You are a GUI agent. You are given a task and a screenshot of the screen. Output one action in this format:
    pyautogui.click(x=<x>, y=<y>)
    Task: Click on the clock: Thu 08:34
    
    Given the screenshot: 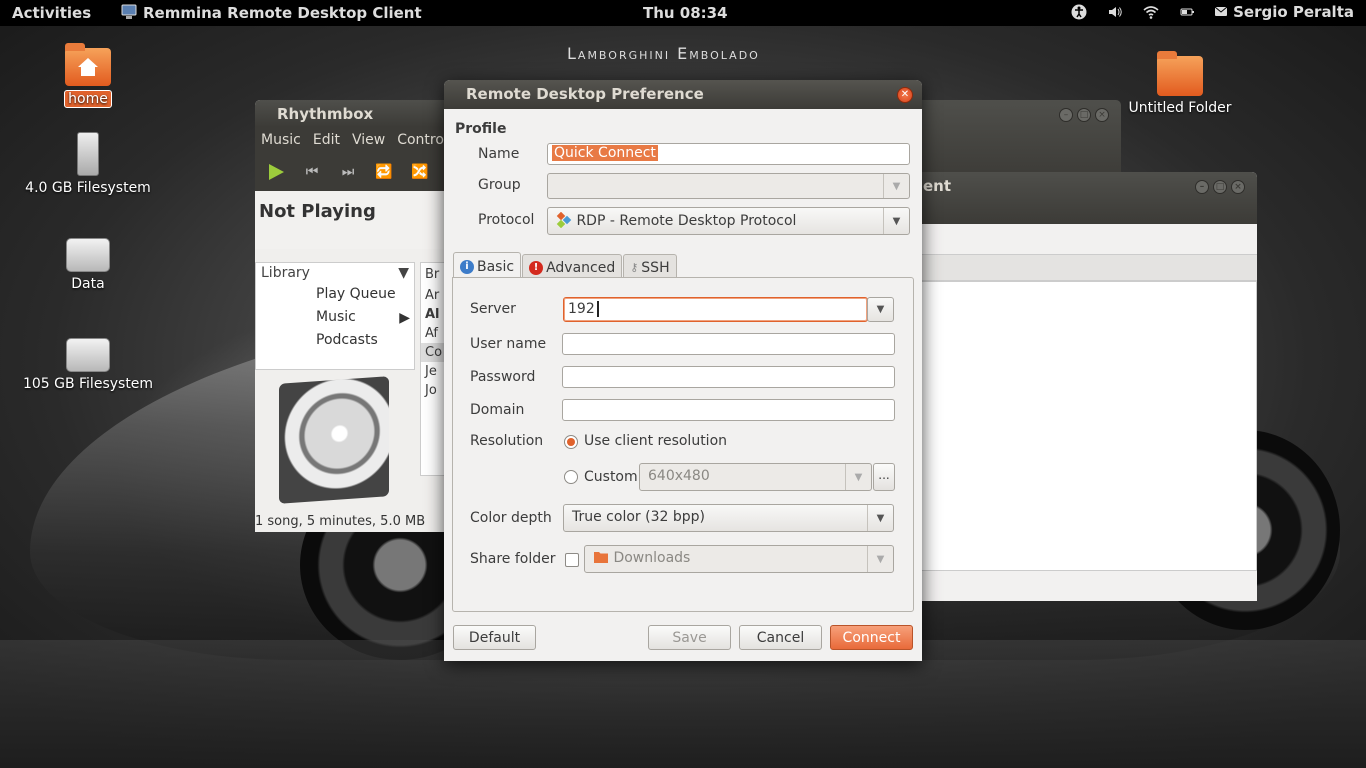 What is the action you would take?
    pyautogui.click(x=685, y=13)
    